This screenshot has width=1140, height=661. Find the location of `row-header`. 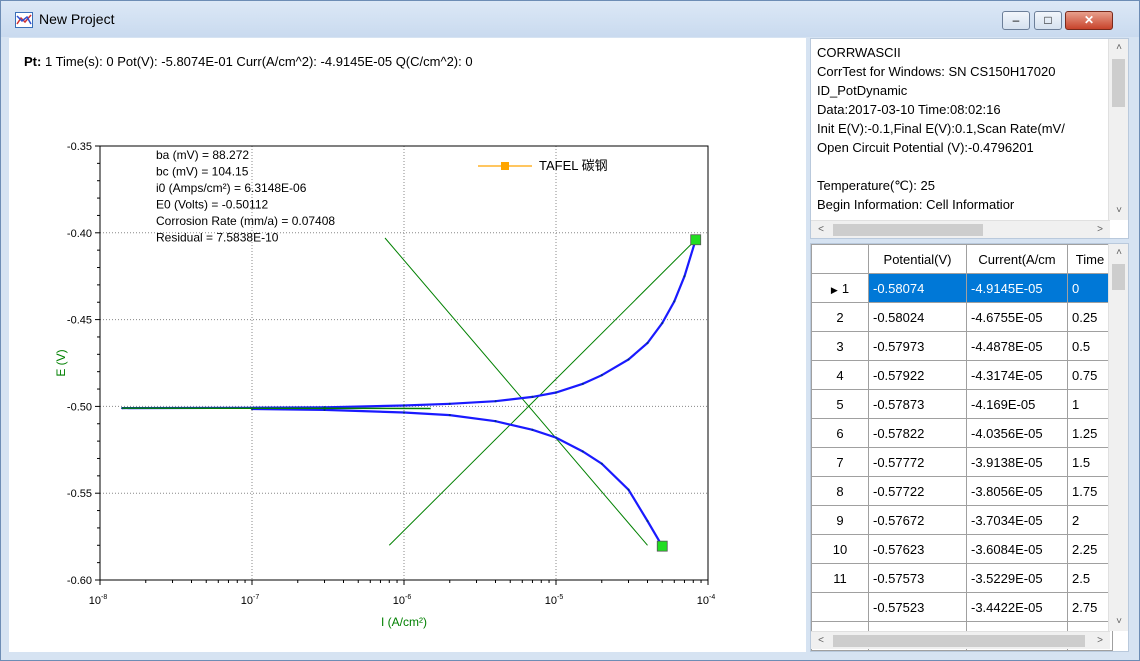

row-header is located at coordinates (840, 607).